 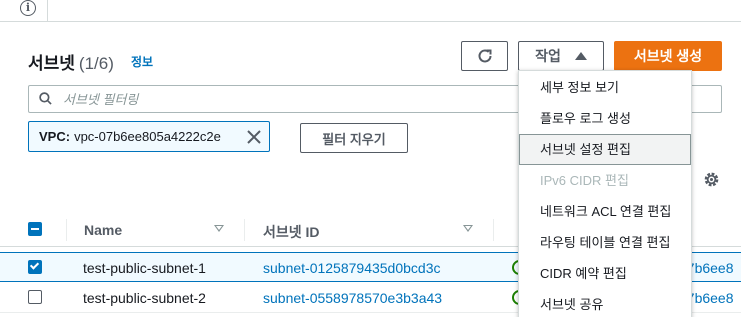 I want to click on search-input, so click(x=293, y=99).